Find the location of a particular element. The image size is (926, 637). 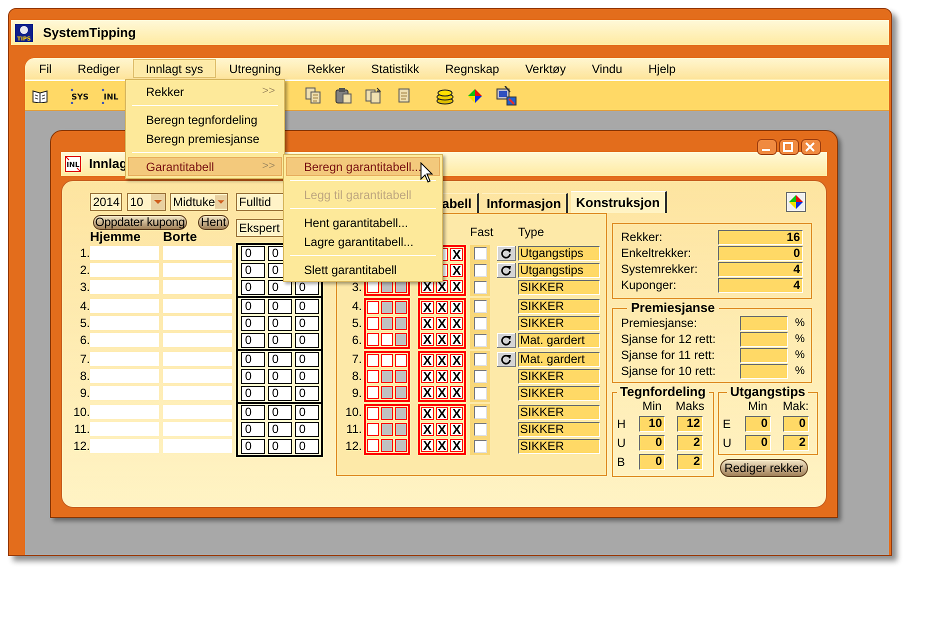

menu-item: Vindu is located at coordinates (607, 68).